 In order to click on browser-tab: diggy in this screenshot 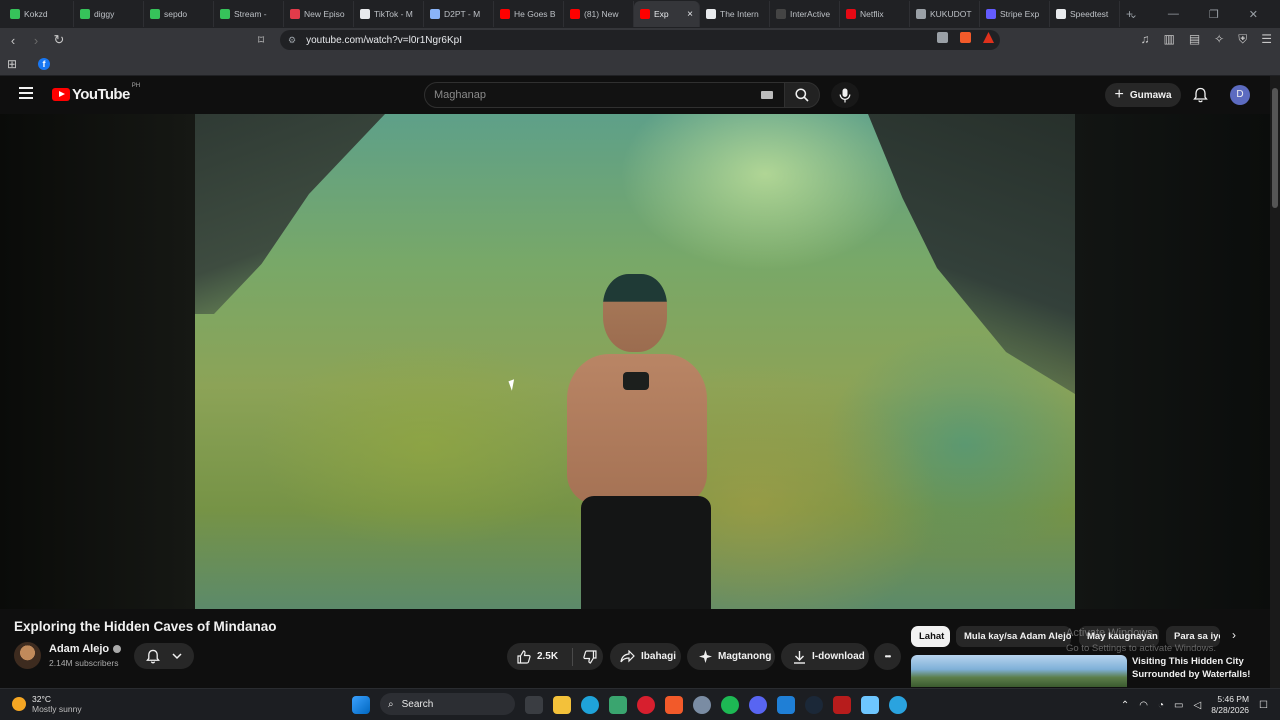, I will do `click(109, 14)`.